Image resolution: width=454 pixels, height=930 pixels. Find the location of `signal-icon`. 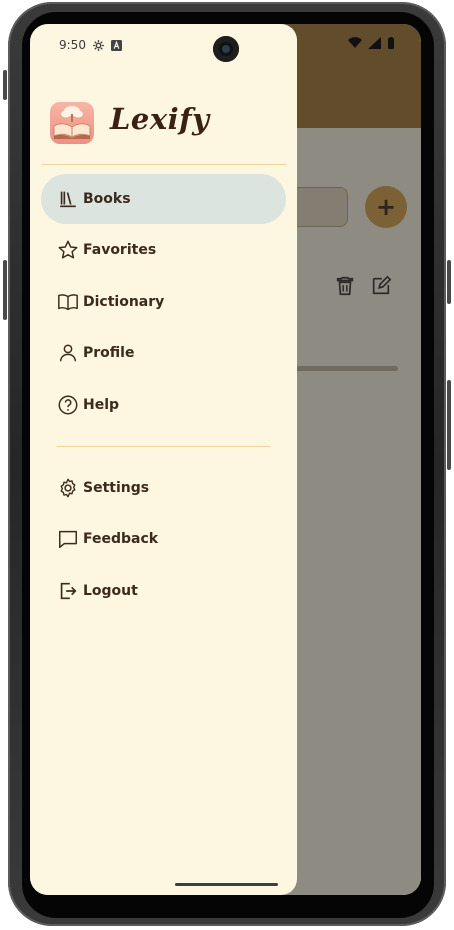

signal-icon is located at coordinates (374, 43).